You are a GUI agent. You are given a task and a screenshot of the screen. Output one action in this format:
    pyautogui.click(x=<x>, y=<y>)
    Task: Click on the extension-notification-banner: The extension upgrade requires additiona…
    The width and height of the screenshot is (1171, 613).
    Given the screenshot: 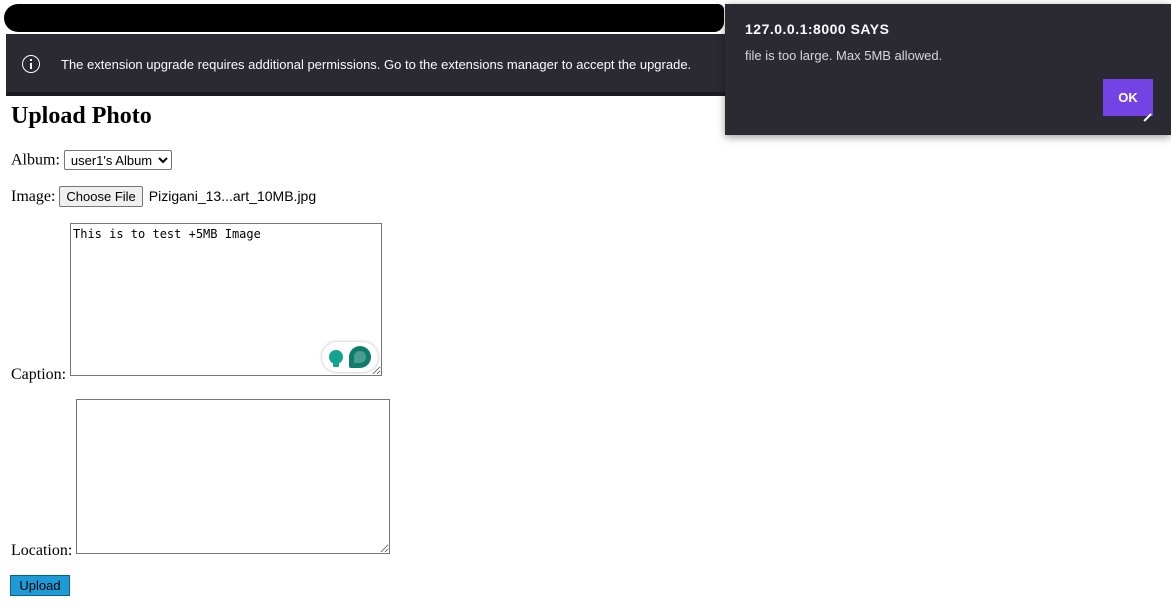 What is the action you would take?
    pyautogui.click(x=368, y=64)
    